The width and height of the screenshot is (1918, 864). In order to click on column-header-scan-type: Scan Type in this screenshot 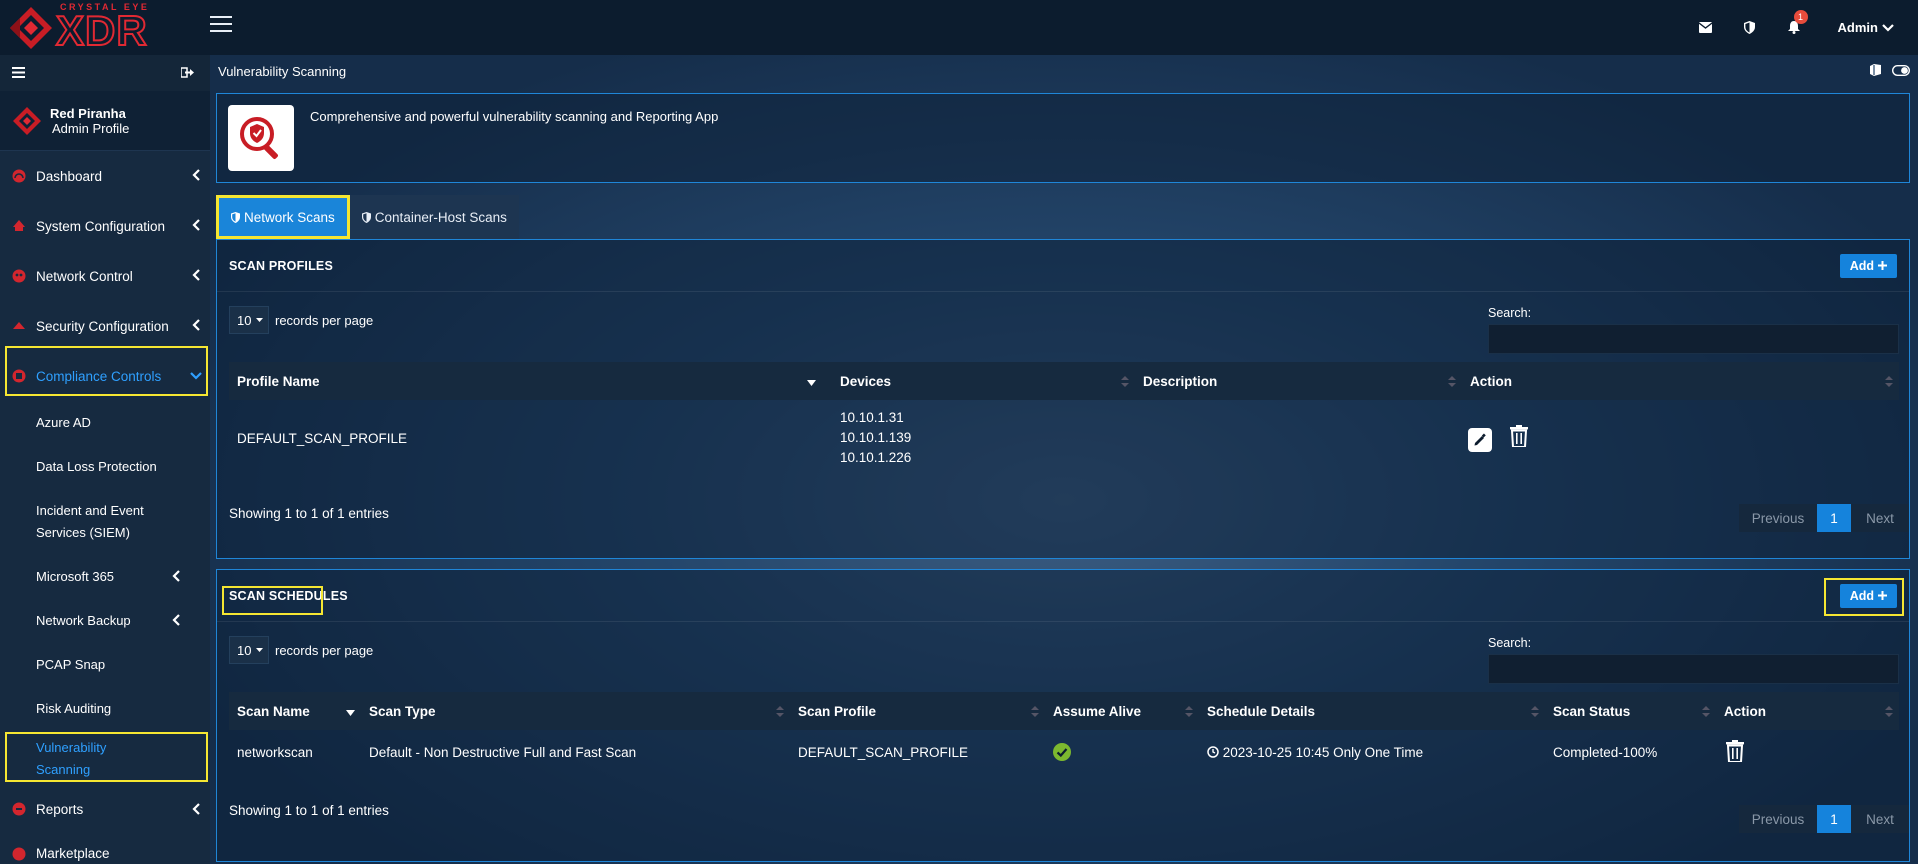, I will do `click(575, 711)`.